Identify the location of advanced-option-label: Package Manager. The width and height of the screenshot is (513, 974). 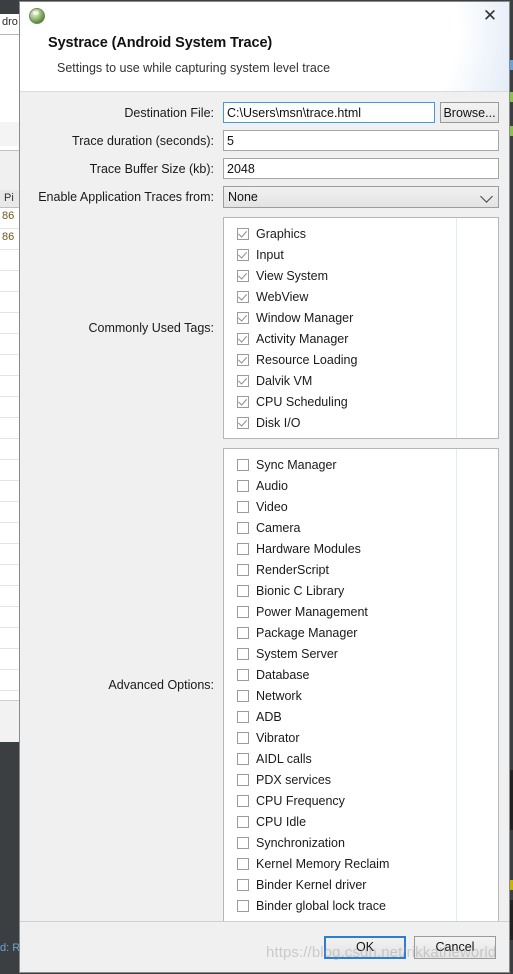
(307, 632).